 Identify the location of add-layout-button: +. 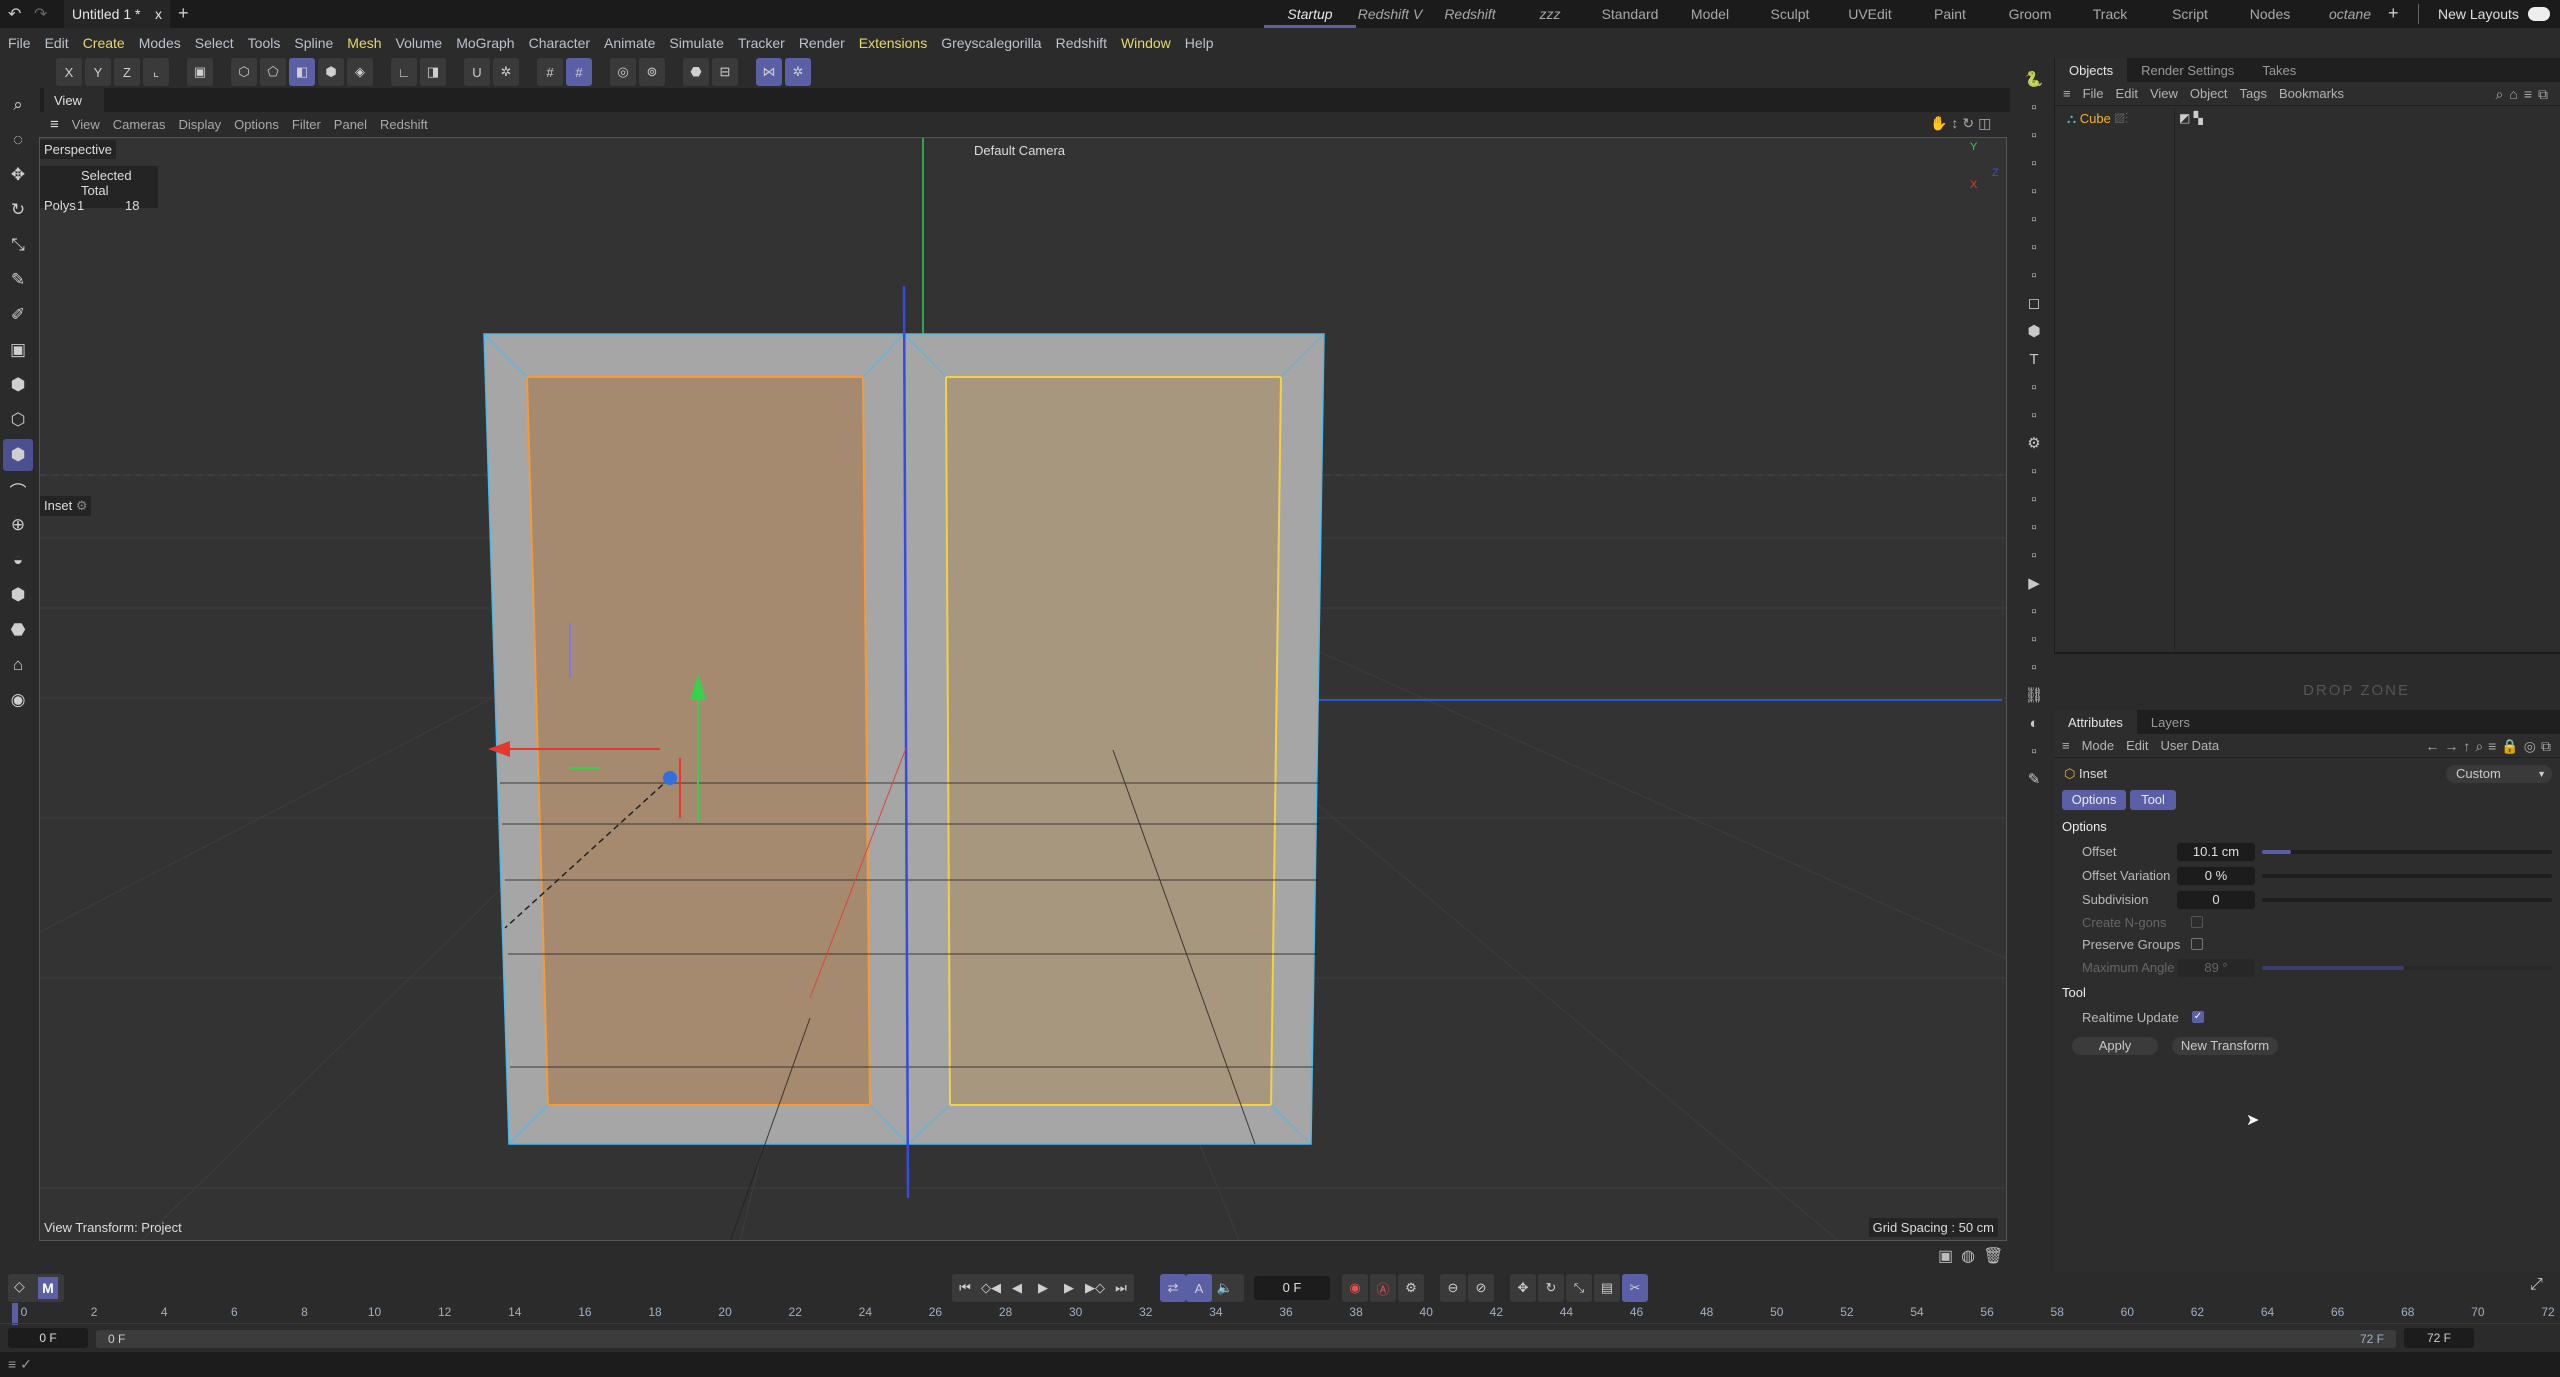
(2393, 13).